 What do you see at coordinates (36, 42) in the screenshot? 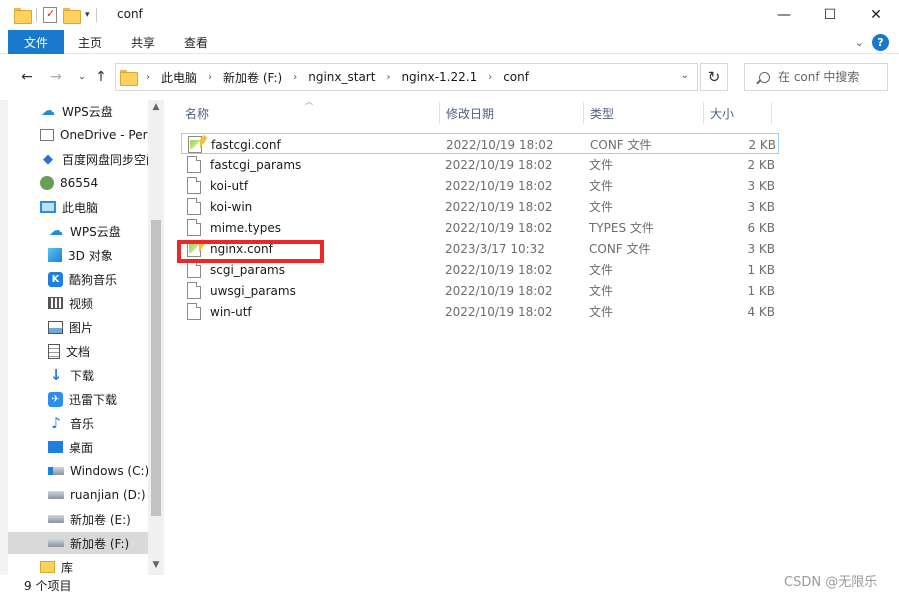
I see `tab-file: 文件` at bounding box center [36, 42].